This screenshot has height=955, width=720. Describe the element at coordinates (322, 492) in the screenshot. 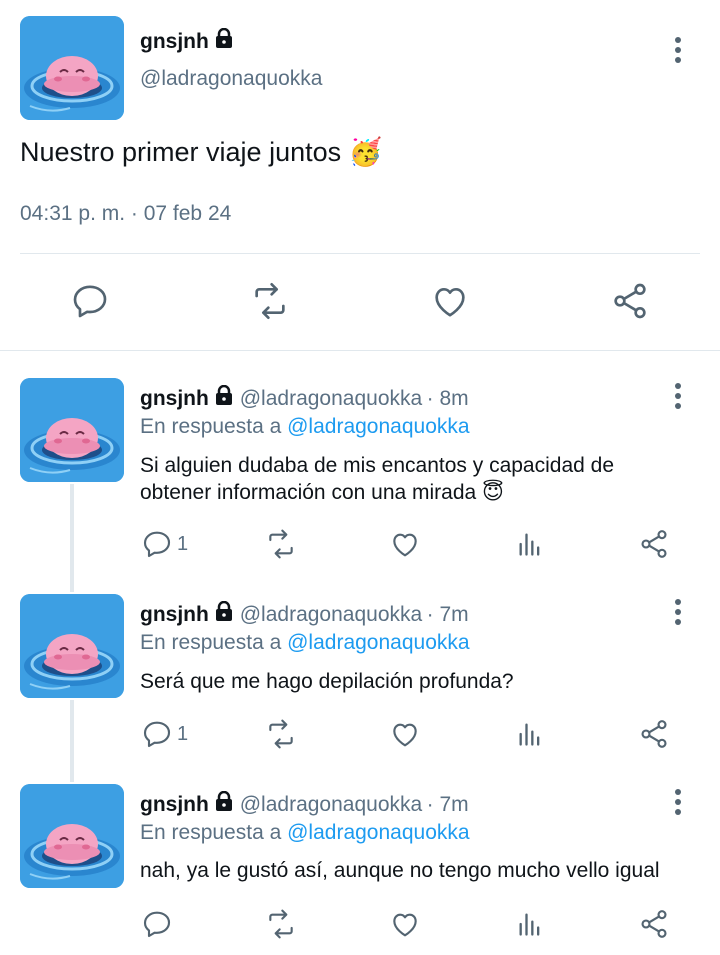

I see `reply-text-line: obtener información con una mirada 😇` at that location.